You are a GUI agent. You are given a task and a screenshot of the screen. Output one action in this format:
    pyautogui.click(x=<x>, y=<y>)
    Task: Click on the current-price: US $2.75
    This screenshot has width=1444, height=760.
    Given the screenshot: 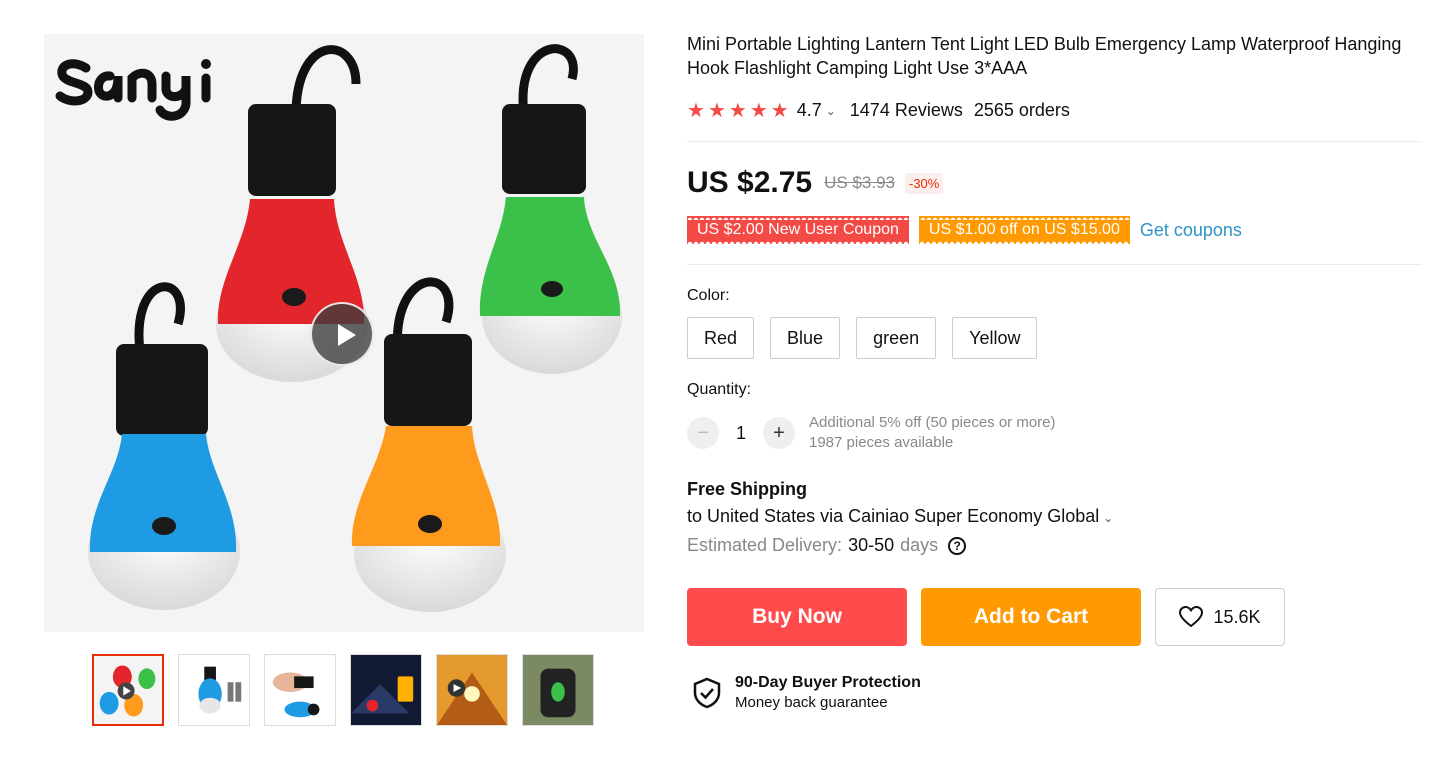 What is the action you would take?
    pyautogui.click(x=750, y=182)
    